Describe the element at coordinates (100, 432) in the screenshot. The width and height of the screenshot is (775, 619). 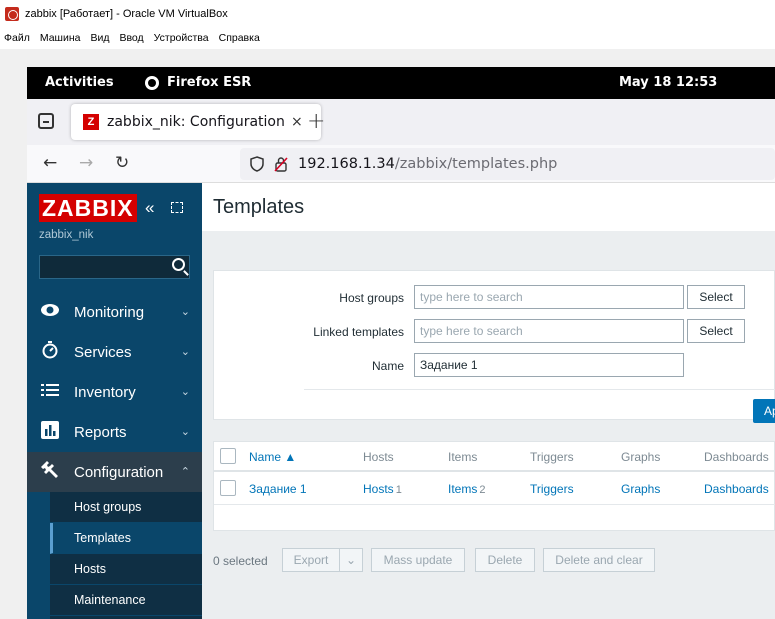
I see `sidebar-item-label: Reports` at that location.